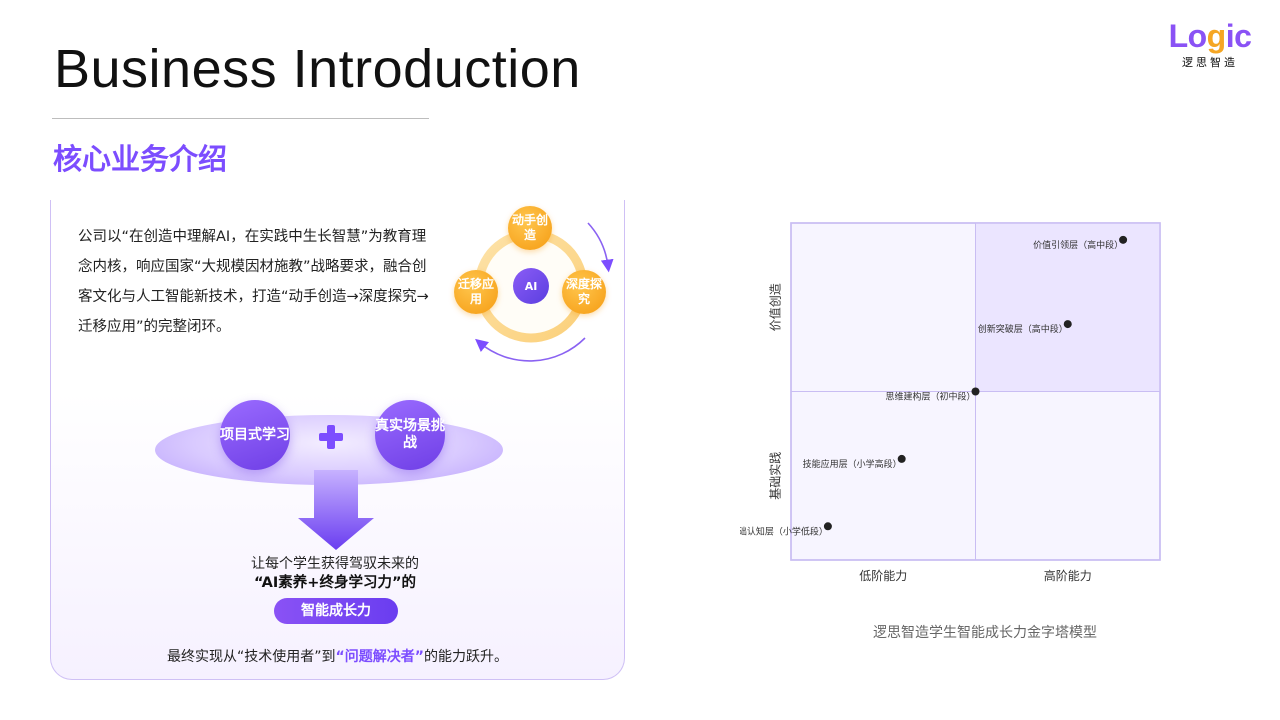 The width and height of the screenshot is (1280, 720). I want to click on brand-logo: Logic 逻思智造, so click(1210, 45).